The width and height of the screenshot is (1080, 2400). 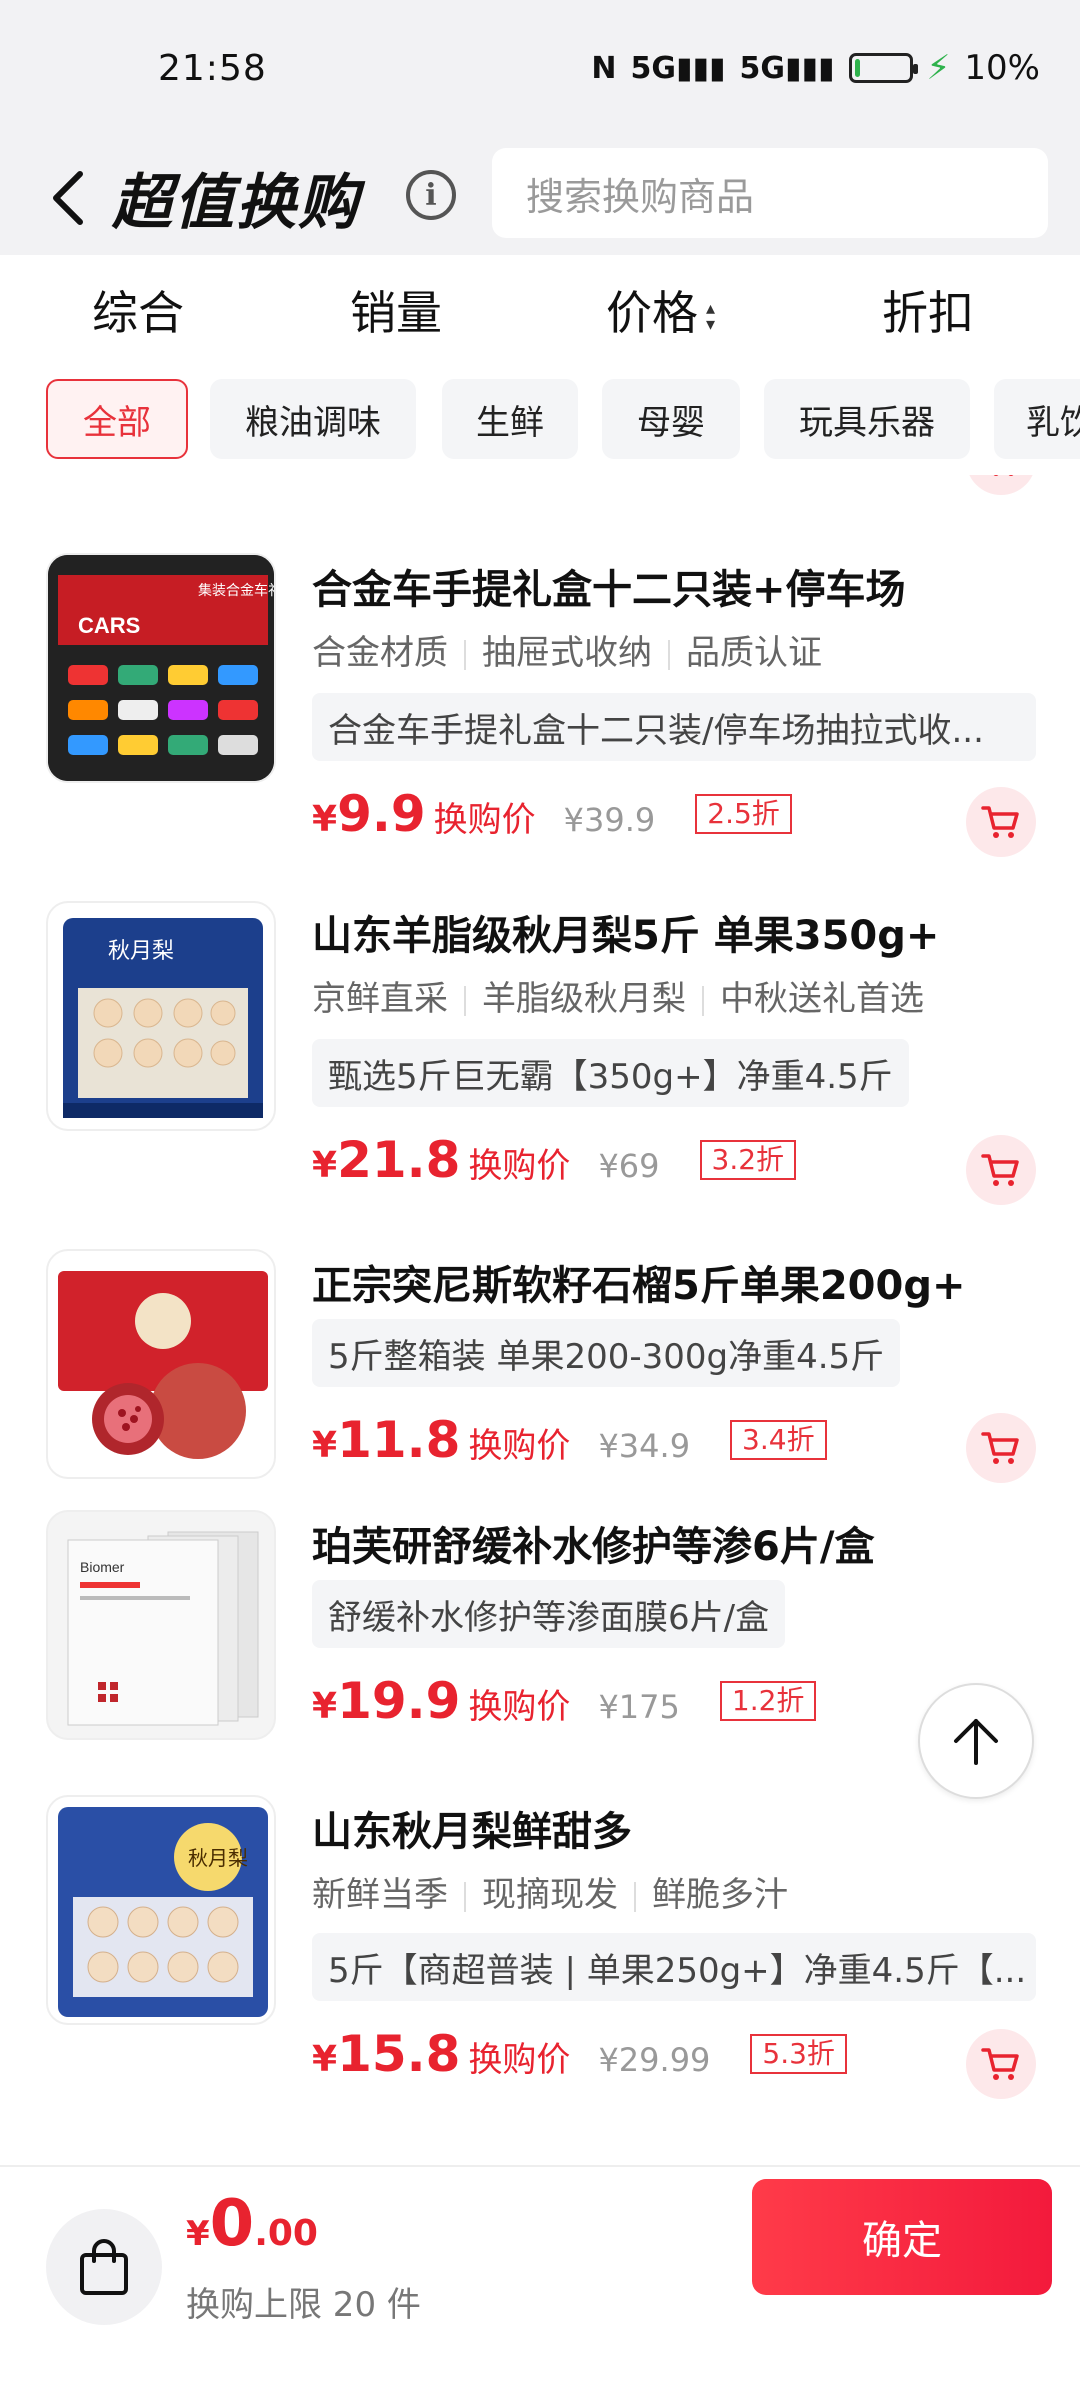 I want to click on sort-tab-sales: 销量, so click(x=396, y=310).